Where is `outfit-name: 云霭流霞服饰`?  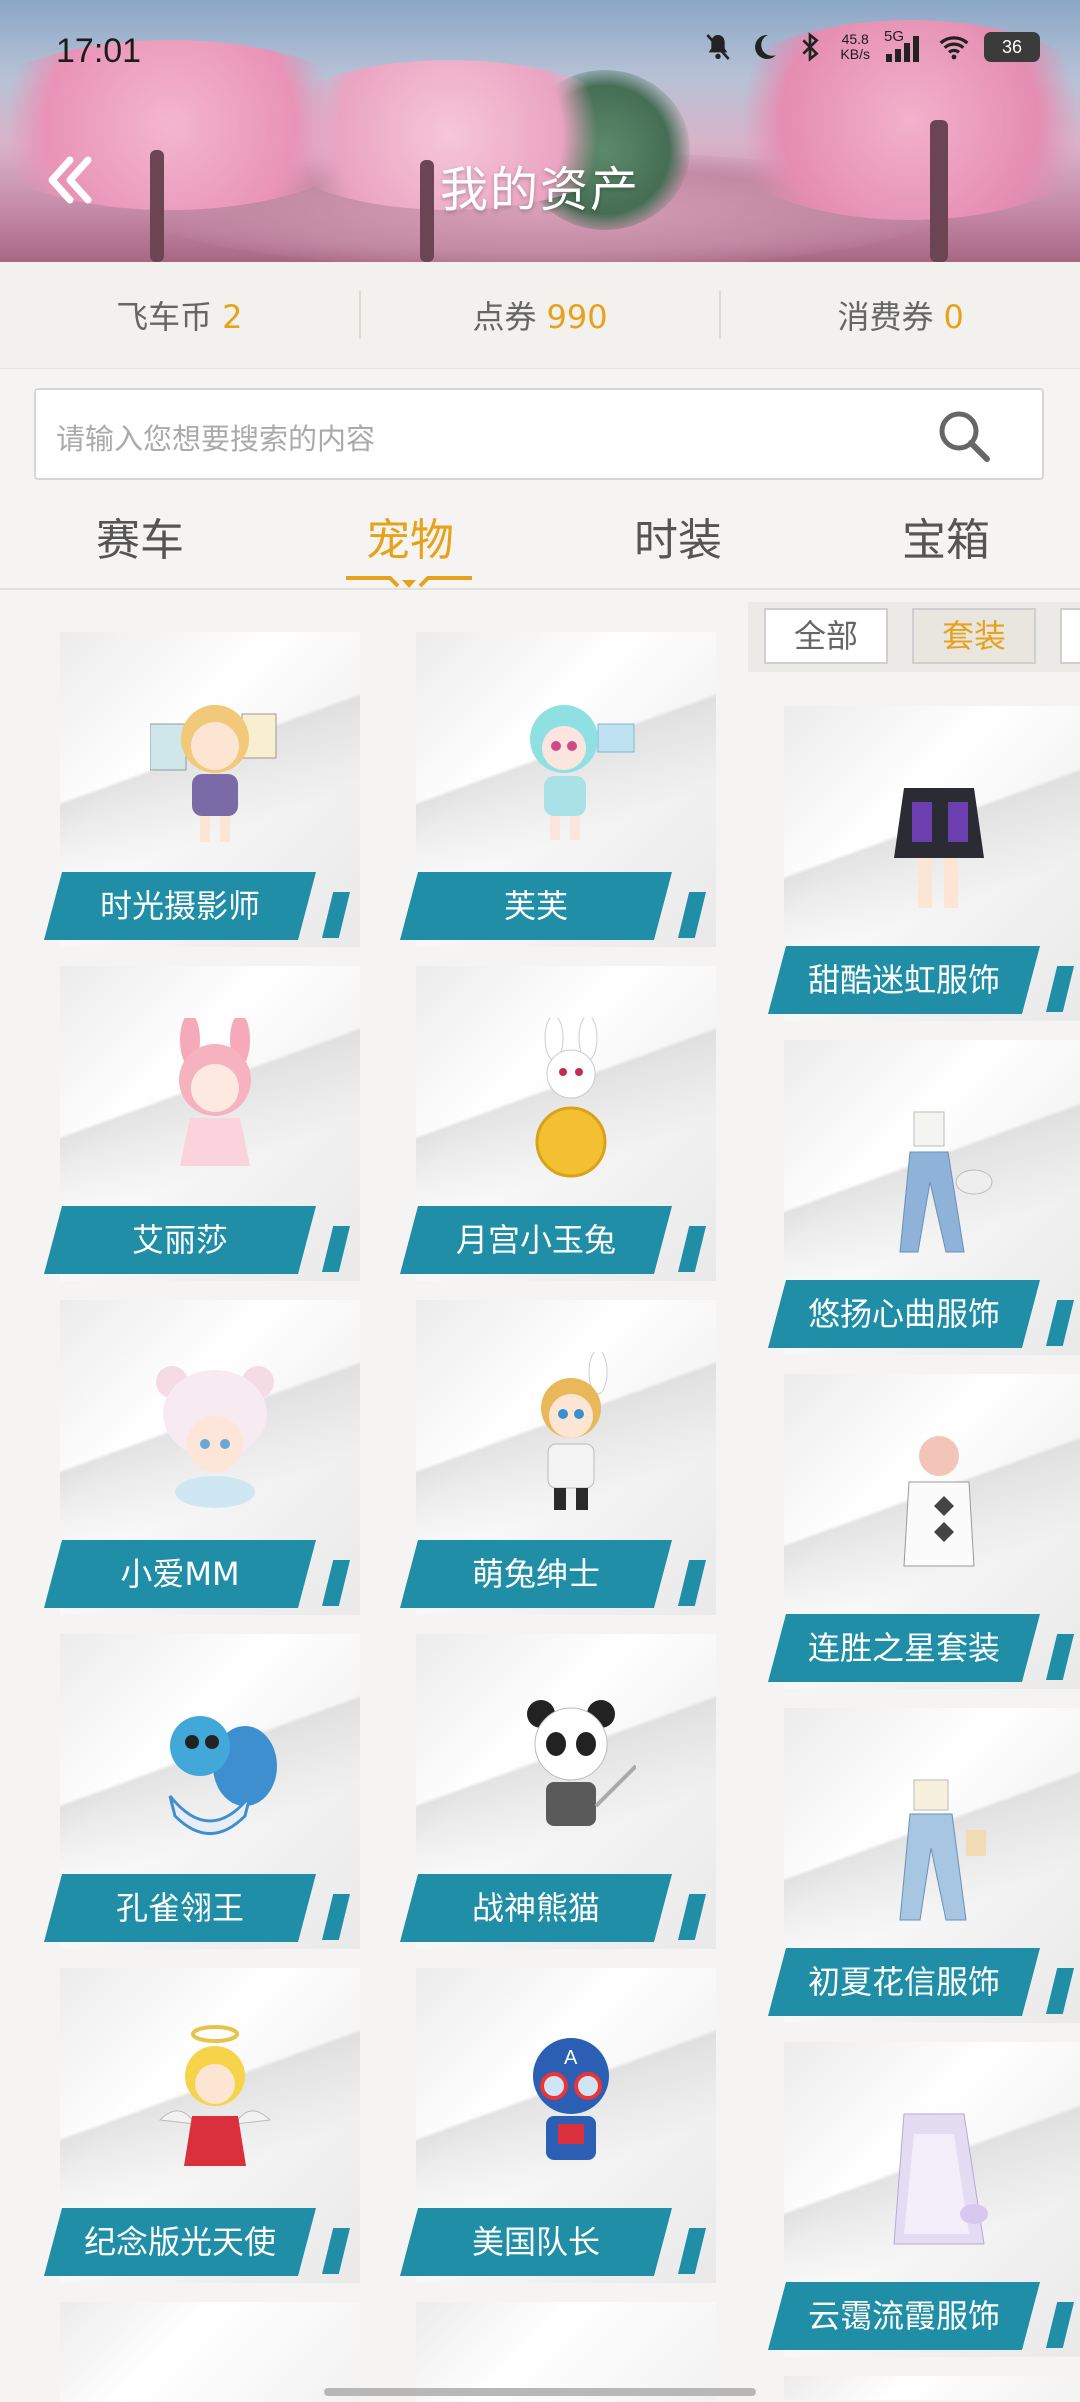
outfit-name: 云霭流霞服饰 is located at coordinates (904, 2316).